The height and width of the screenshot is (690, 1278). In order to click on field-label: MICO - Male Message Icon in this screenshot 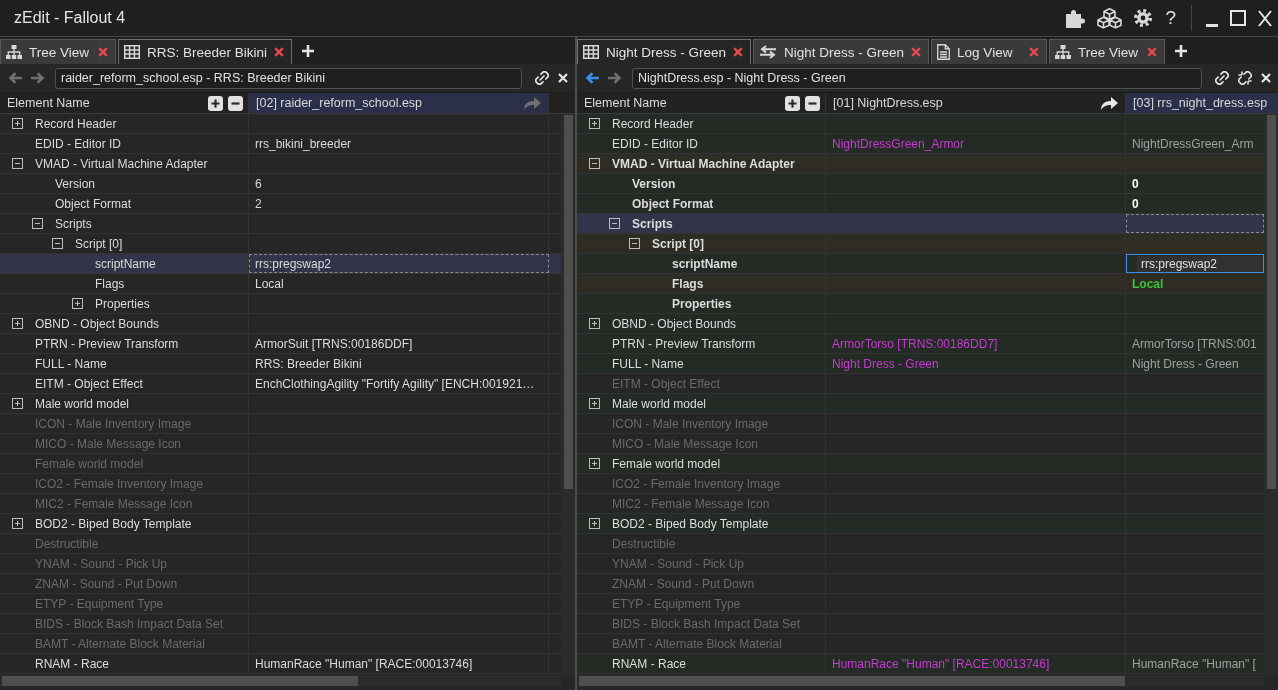, I will do `click(108, 443)`.